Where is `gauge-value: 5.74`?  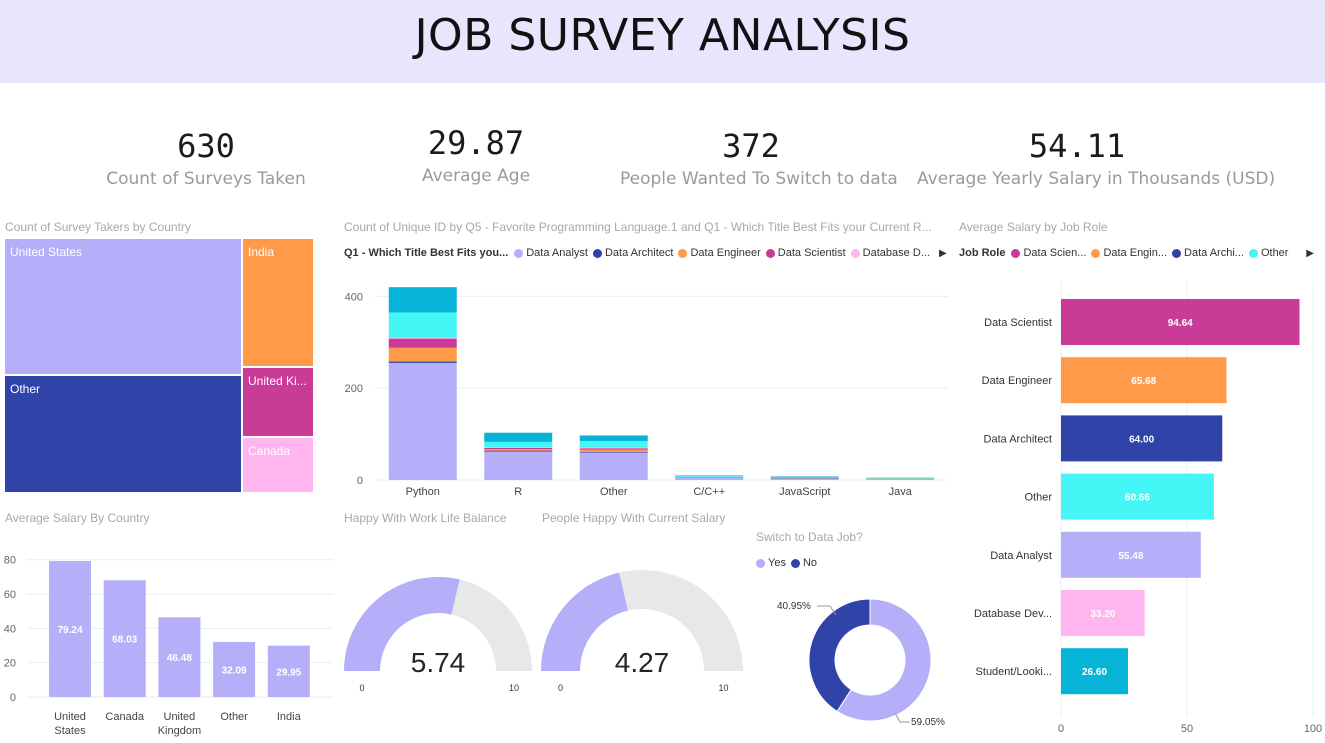
gauge-value: 5.74 is located at coordinates (438, 662).